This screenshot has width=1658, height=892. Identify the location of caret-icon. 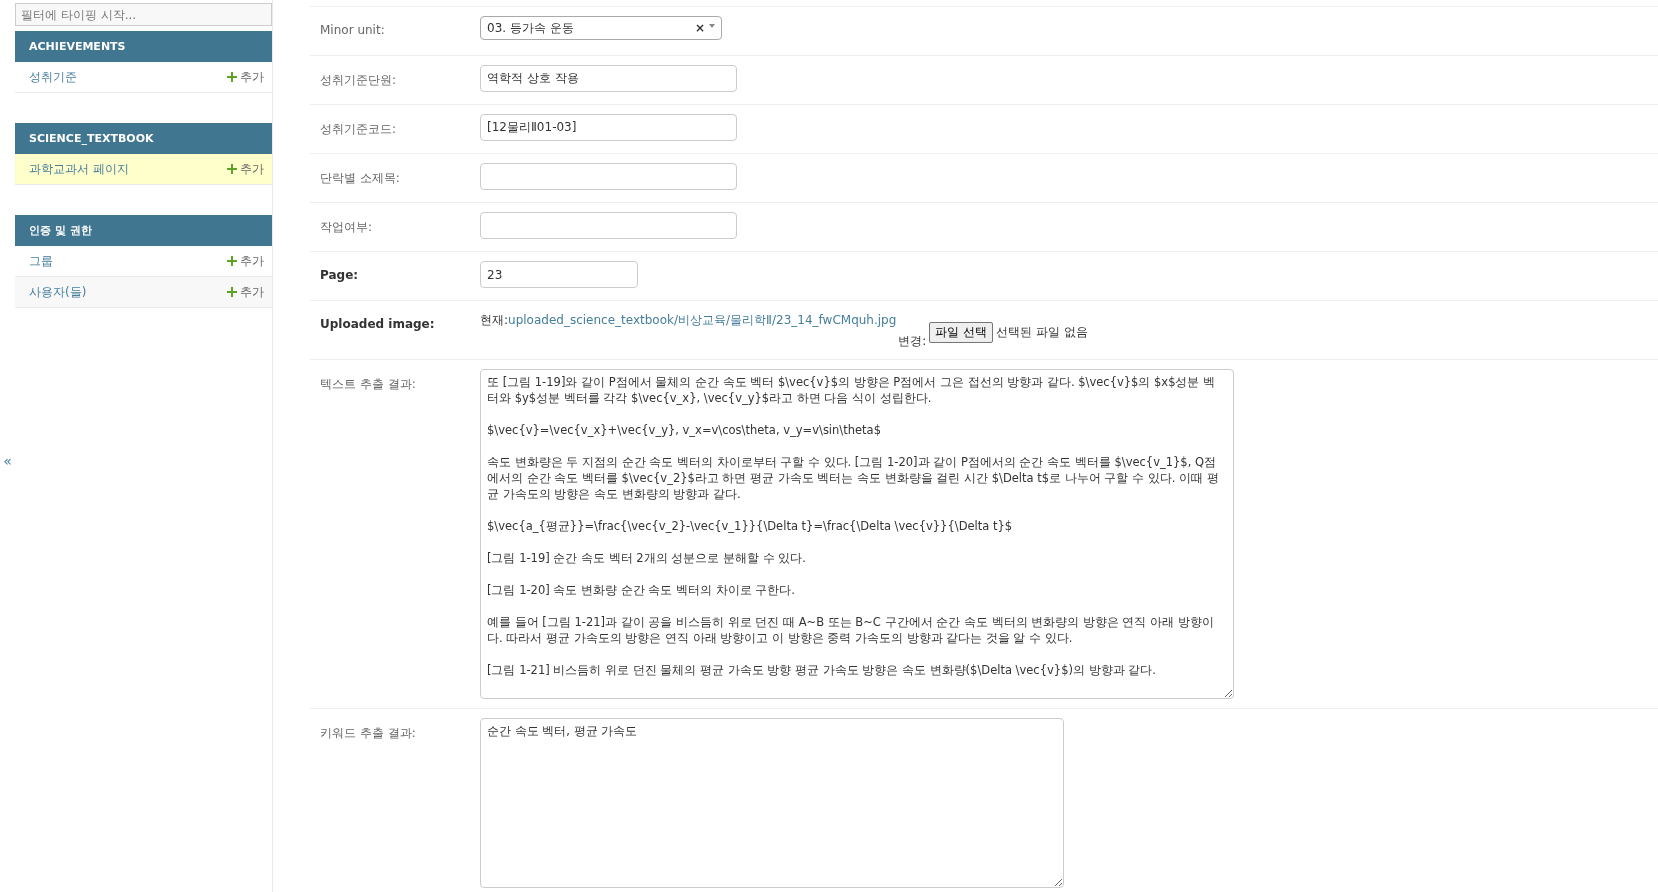
(712, 26).